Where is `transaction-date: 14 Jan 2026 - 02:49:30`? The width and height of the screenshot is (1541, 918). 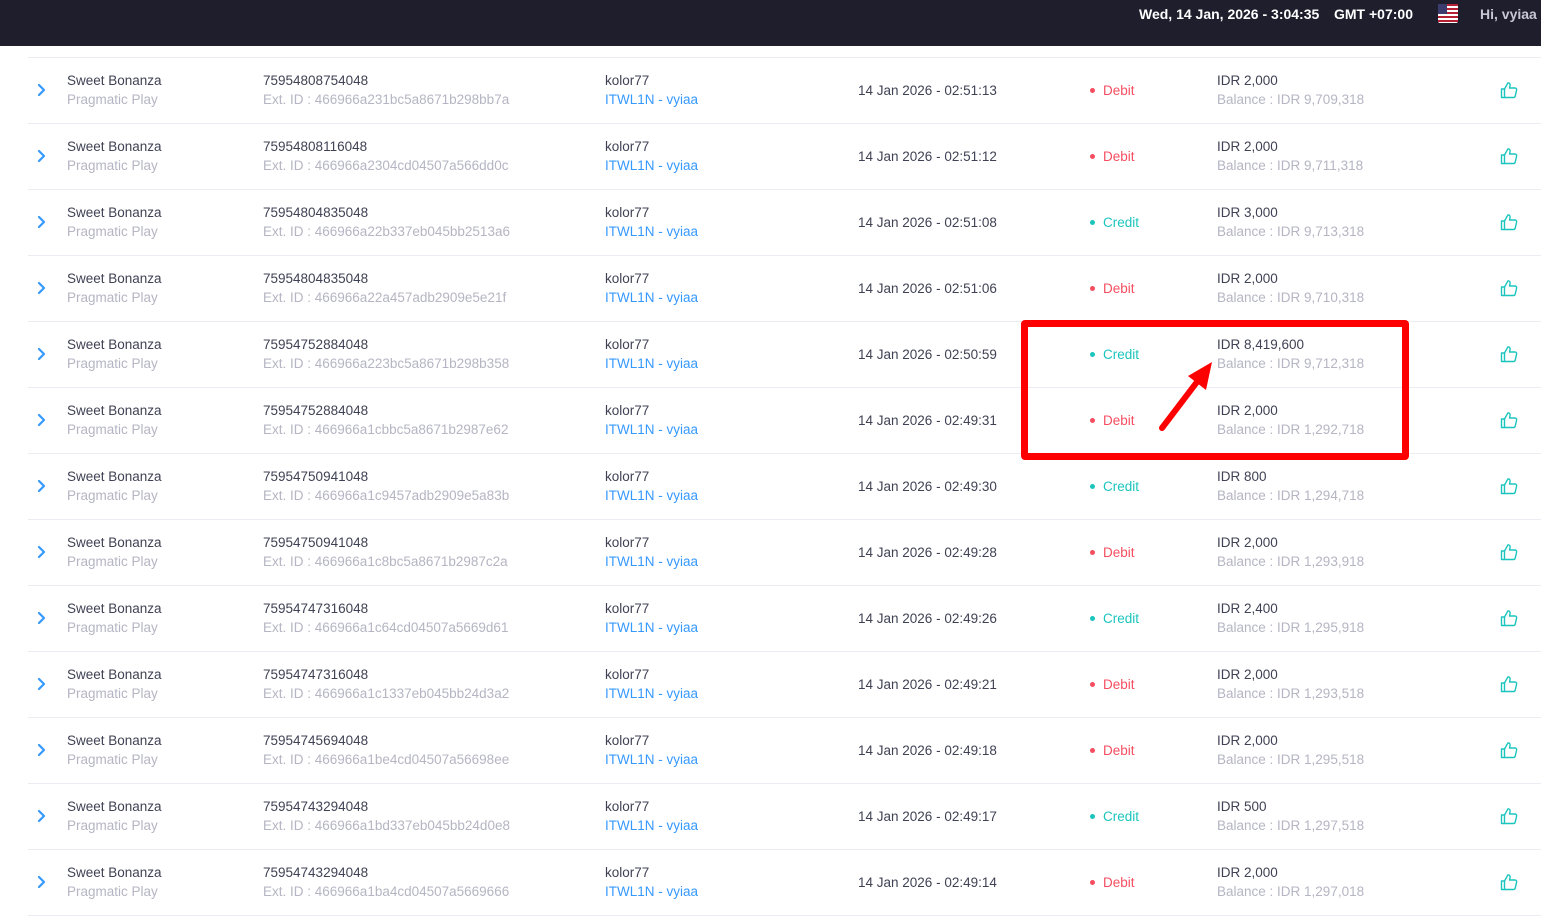
transaction-date: 14 Jan 2026 - 02:49:30 is located at coordinates (927, 486).